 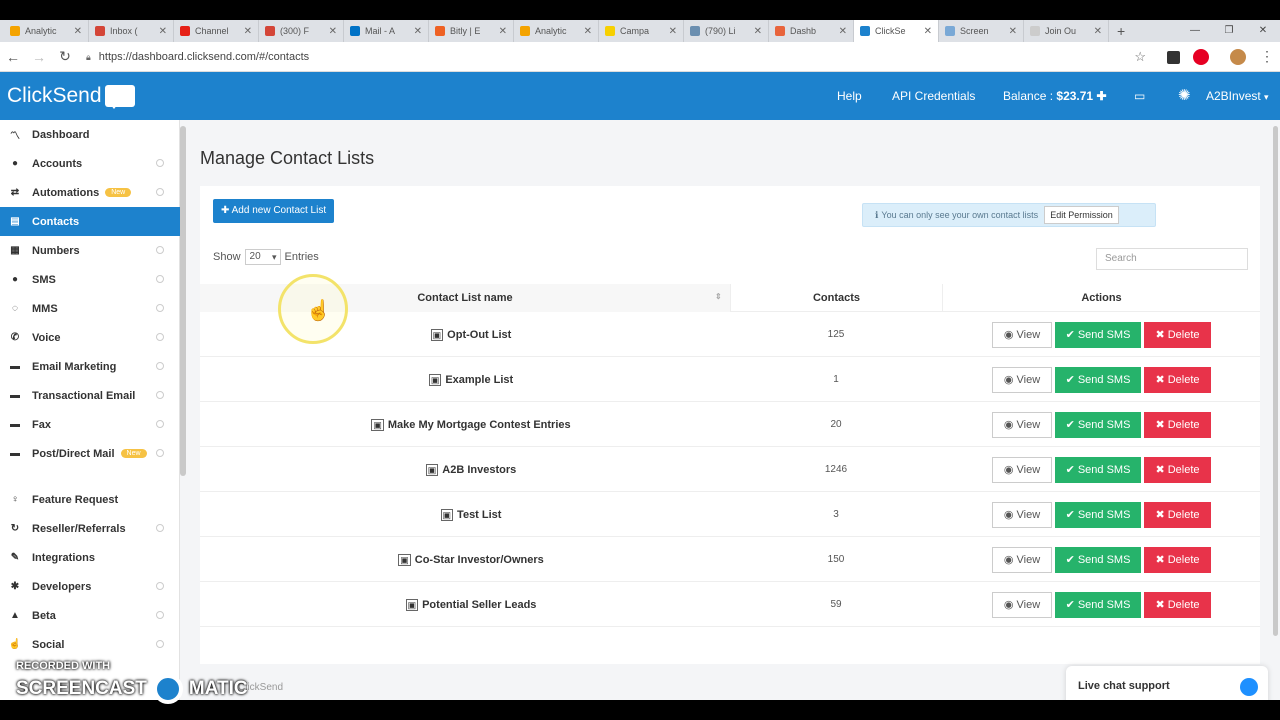 I want to click on forward-icon: →, so click(x=39, y=57).